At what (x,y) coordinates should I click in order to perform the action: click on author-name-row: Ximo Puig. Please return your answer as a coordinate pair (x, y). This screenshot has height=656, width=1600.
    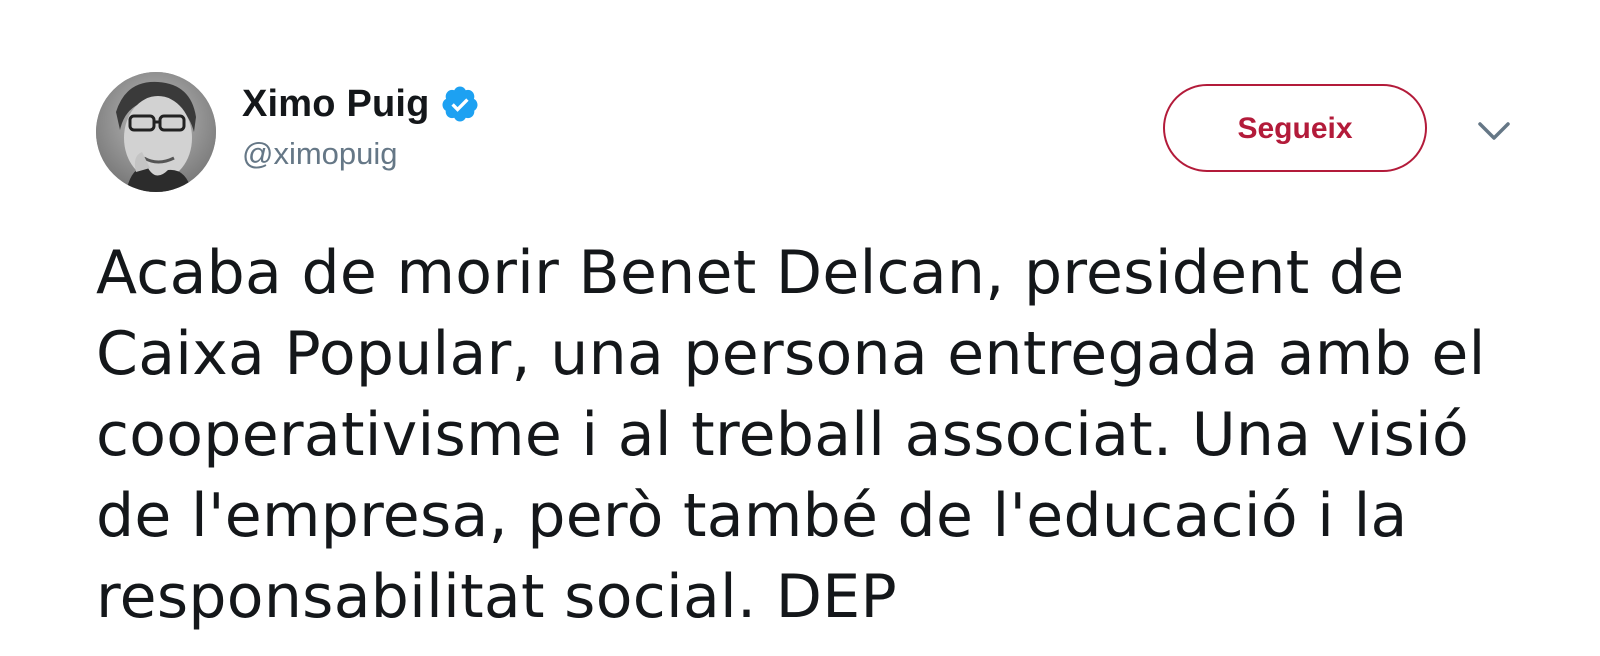
    Looking at the image, I should click on (361, 104).